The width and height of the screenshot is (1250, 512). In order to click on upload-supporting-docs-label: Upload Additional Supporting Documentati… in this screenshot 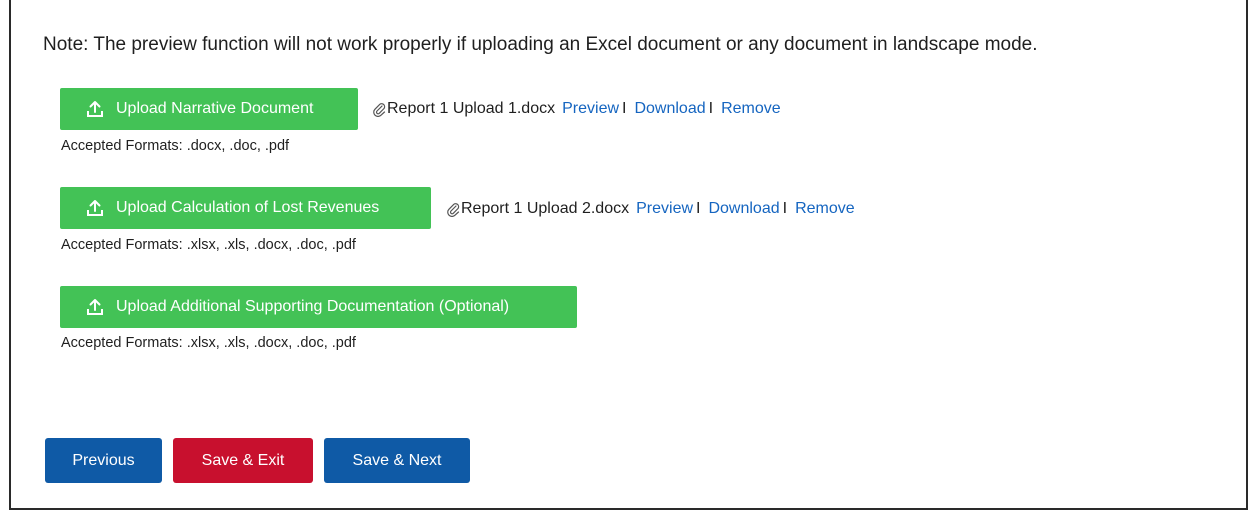, I will do `click(313, 306)`.